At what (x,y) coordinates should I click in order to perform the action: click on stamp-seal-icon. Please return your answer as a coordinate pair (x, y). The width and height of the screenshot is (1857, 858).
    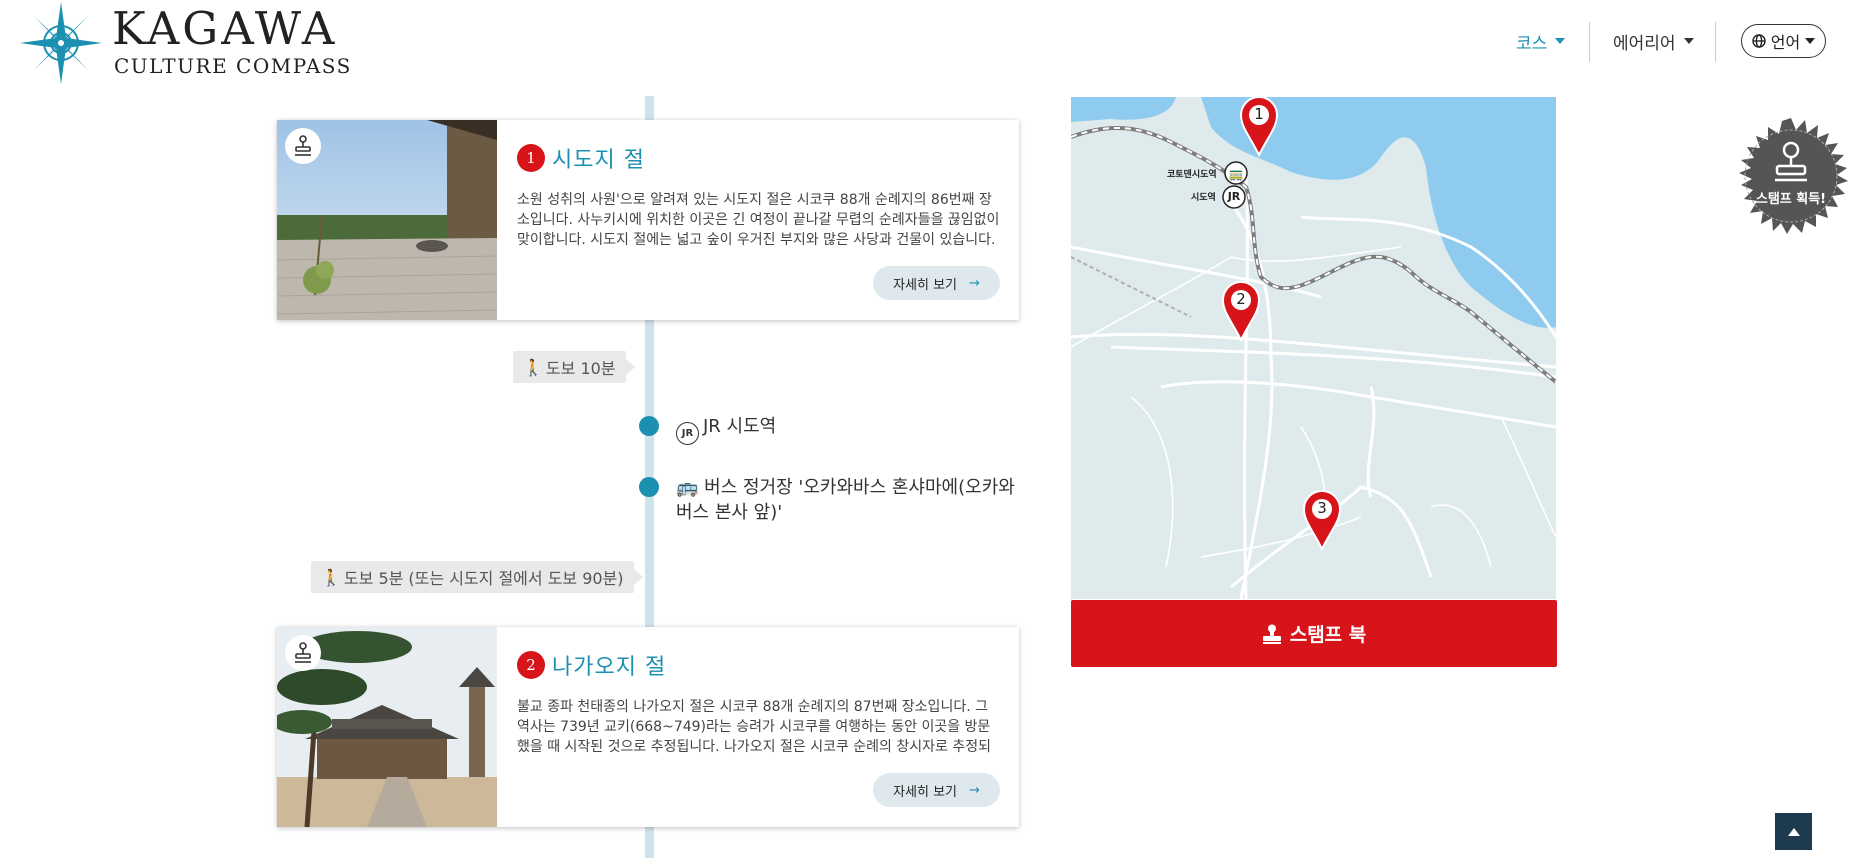
    Looking at the image, I should click on (1793, 176).